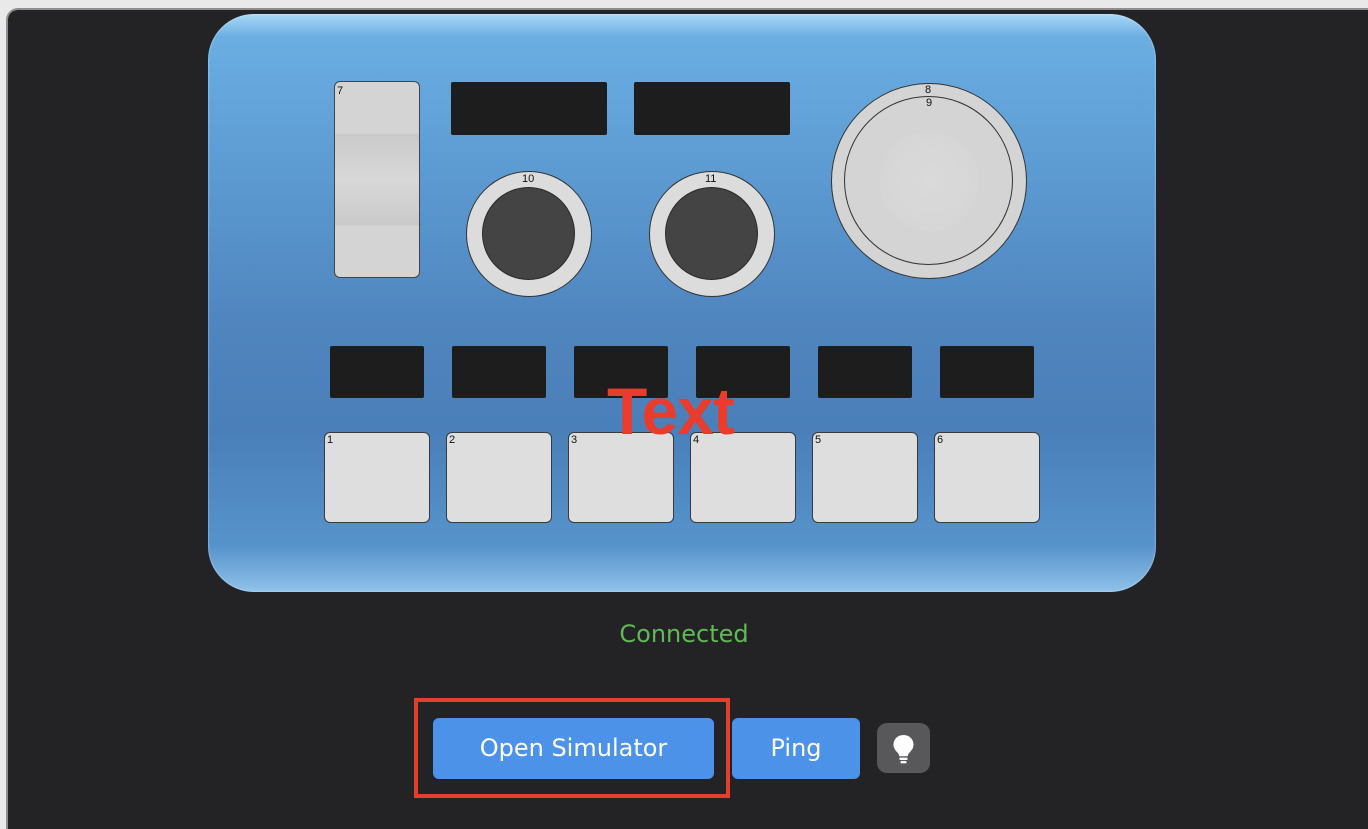 The width and height of the screenshot is (1368, 829). I want to click on jog-wheel: 8 9, so click(929, 181).